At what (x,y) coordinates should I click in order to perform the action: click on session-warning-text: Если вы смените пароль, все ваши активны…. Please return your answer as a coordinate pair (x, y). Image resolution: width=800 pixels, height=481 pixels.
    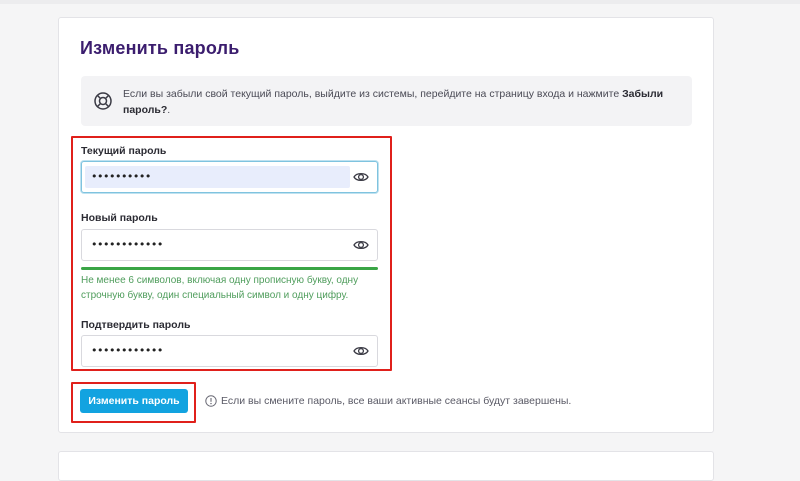
    Looking at the image, I should click on (396, 401).